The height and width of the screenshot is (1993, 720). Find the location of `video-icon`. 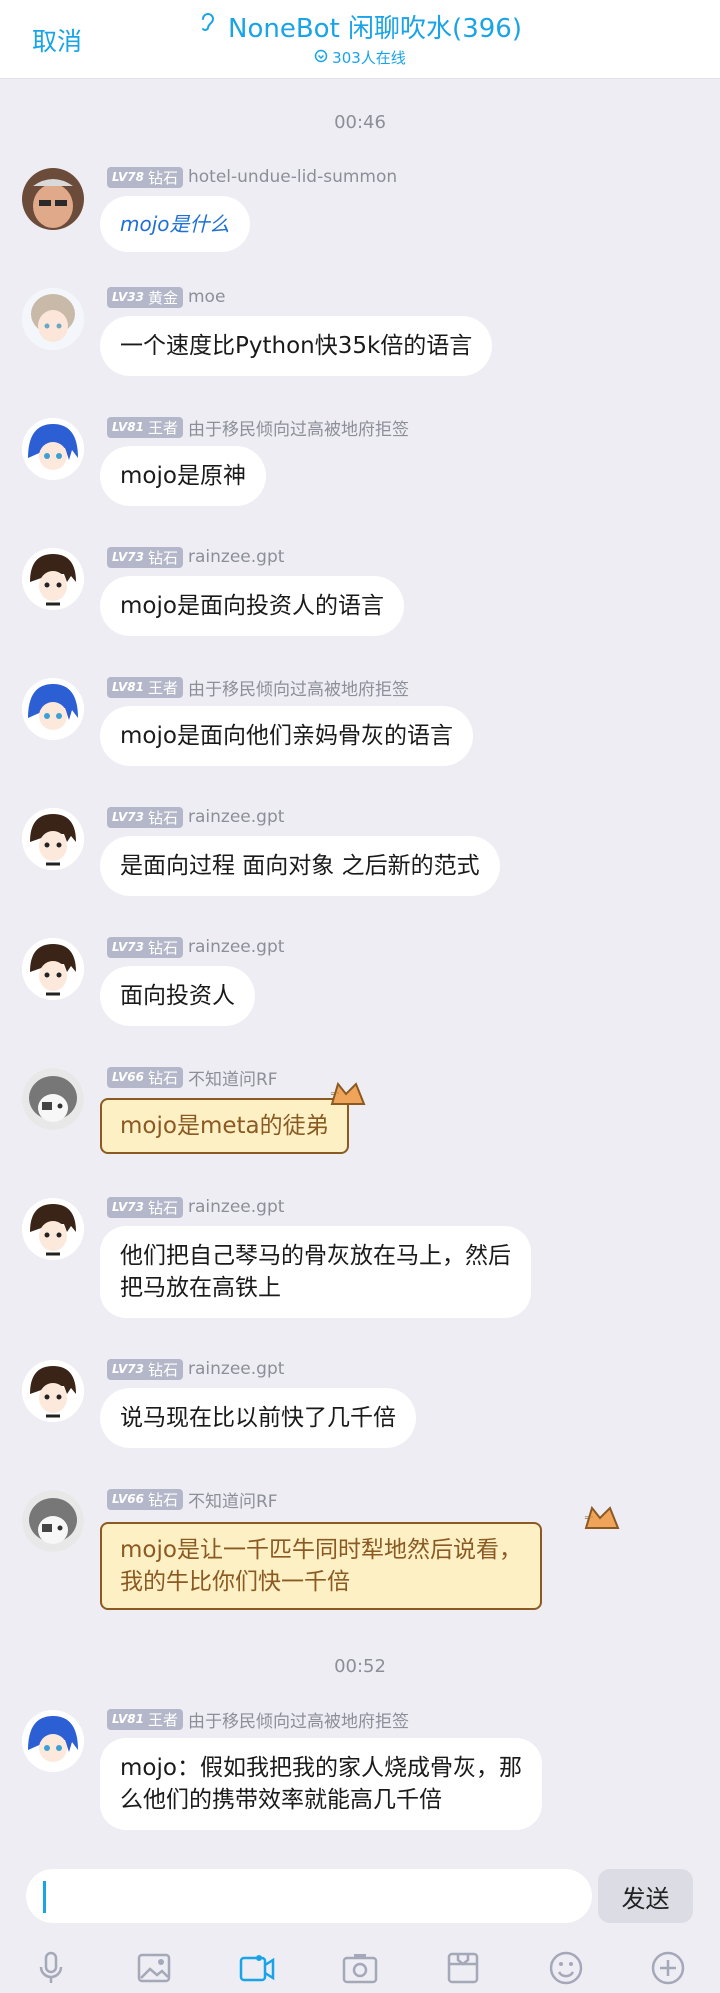

video-icon is located at coordinates (257, 1968).